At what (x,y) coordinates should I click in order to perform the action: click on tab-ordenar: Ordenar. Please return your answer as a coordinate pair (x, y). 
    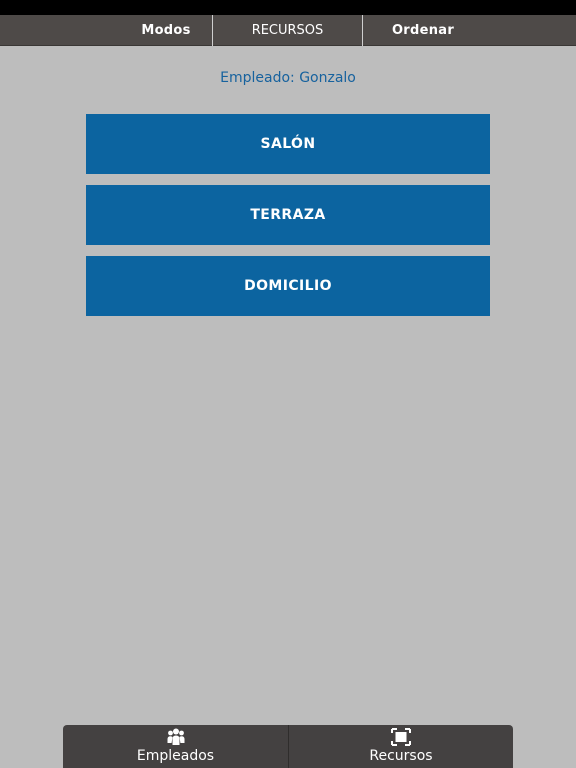
    Looking at the image, I should click on (423, 30).